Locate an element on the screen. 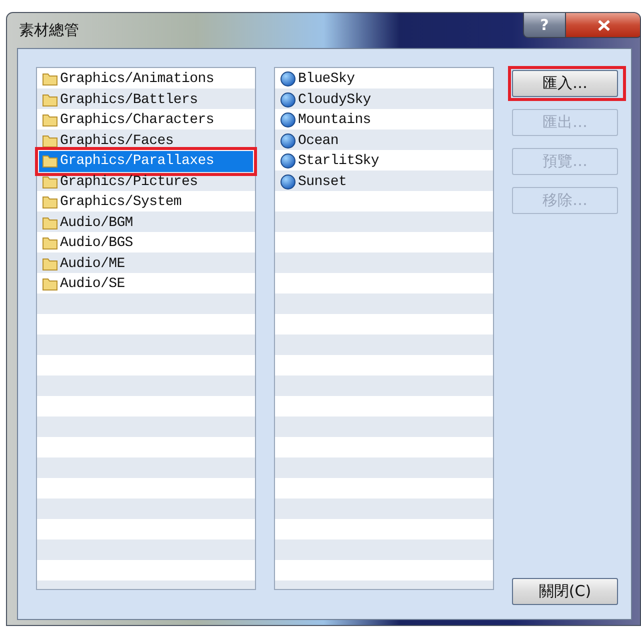  file-item: StarlitSky is located at coordinates (384, 161).